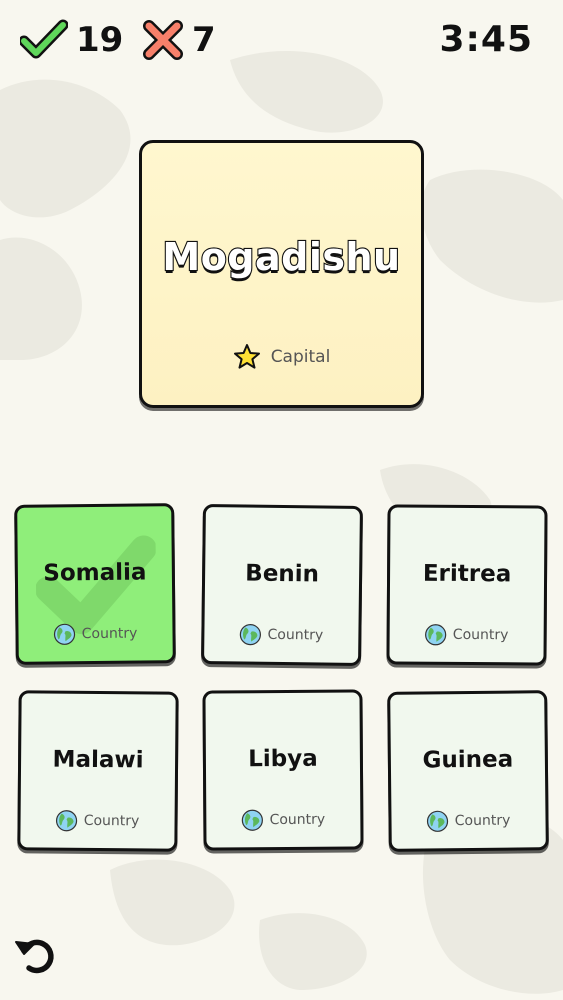 This screenshot has width=563, height=1000. I want to click on correct-score: 19, so click(71, 40).